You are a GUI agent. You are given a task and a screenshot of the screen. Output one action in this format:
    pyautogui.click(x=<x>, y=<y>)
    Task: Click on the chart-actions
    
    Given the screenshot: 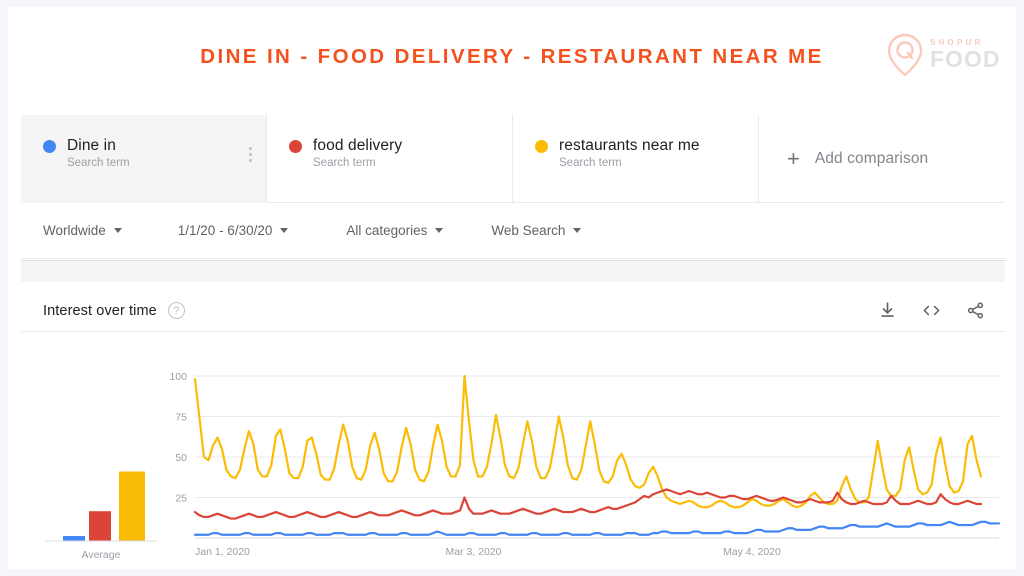 What is the action you would take?
    pyautogui.click(x=931, y=310)
    